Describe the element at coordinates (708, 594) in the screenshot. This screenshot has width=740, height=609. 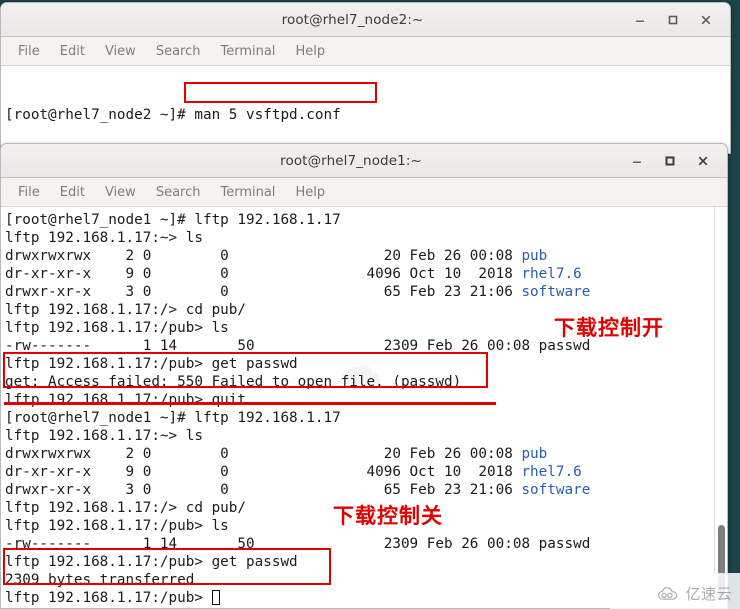
I see `watermark-text: 亿速云` at that location.